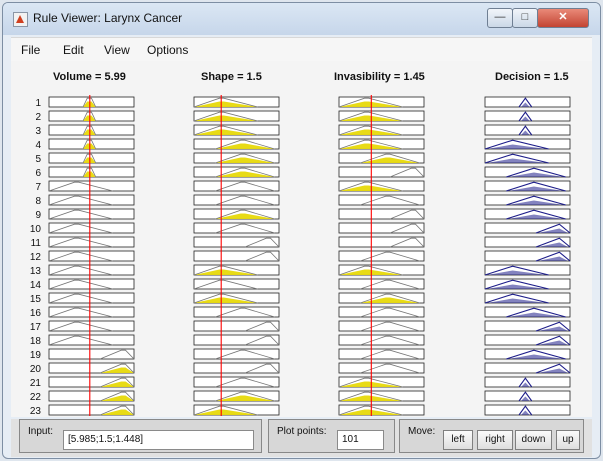 The height and width of the screenshot is (461, 603). Describe the element at coordinates (458, 440) in the screenshot. I see `move-left-button: left` at that location.